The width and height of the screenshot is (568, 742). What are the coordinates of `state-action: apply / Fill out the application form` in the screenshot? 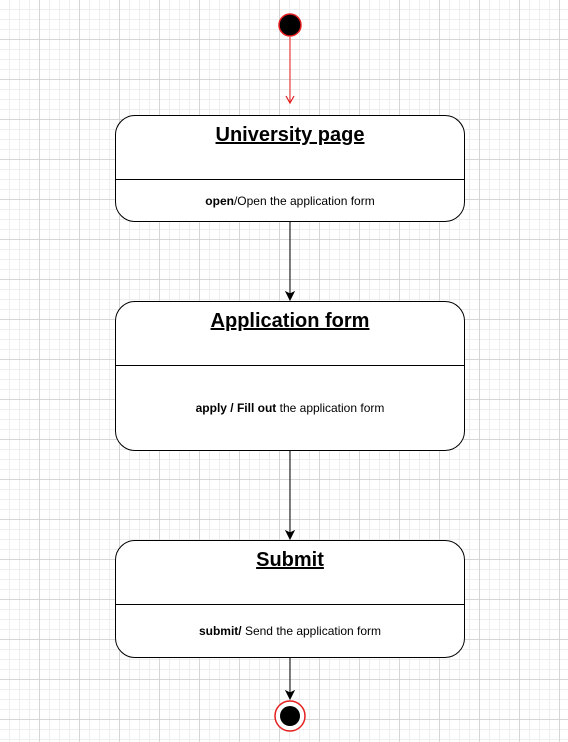 It's located at (290, 408).